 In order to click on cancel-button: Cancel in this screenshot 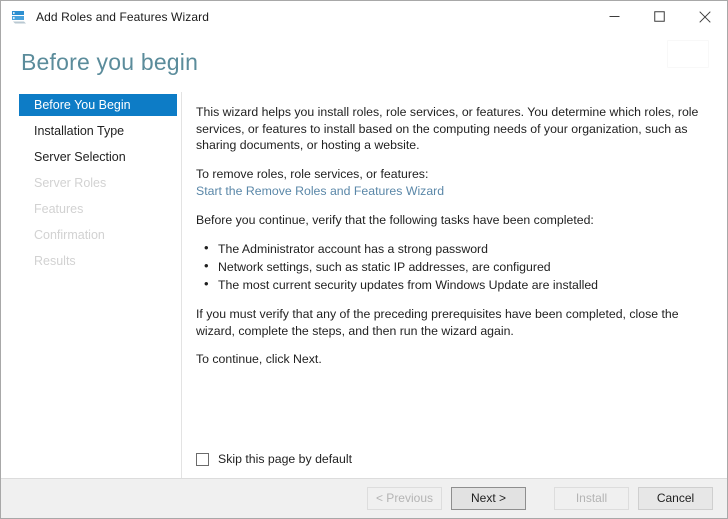, I will do `click(675, 498)`.